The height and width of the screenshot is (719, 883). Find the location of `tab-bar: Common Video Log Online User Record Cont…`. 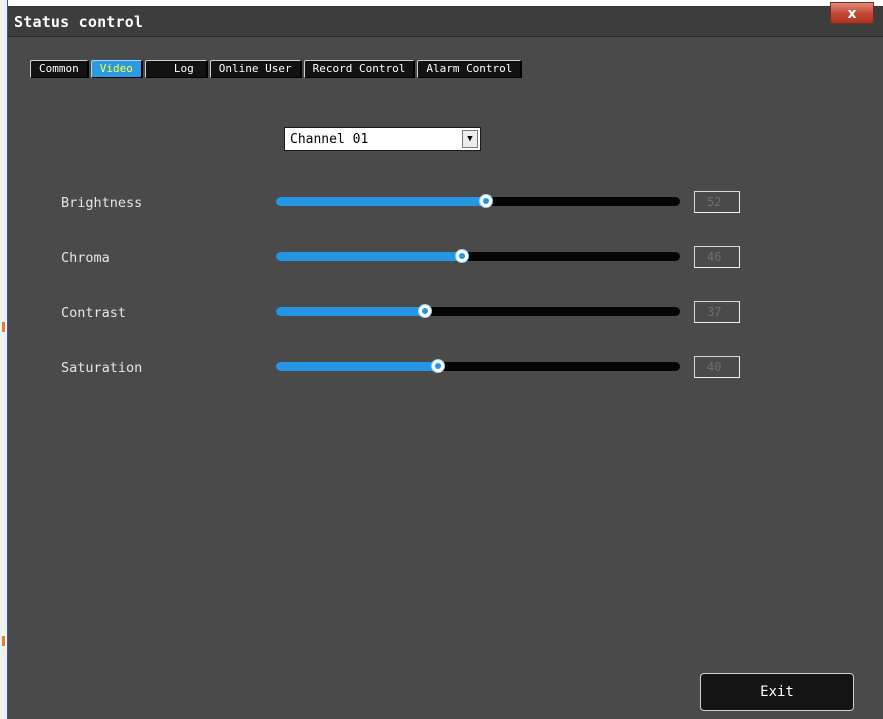

tab-bar: Common Video Log Online User Record Cont… is located at coordinates (277, 69).